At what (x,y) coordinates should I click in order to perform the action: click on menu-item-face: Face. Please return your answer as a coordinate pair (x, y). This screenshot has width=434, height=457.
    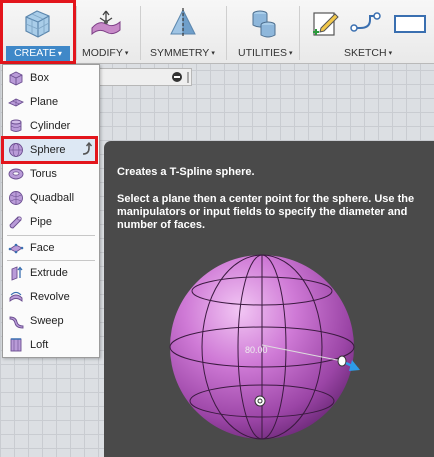
    Looking at the image, I should click on (51, 248).